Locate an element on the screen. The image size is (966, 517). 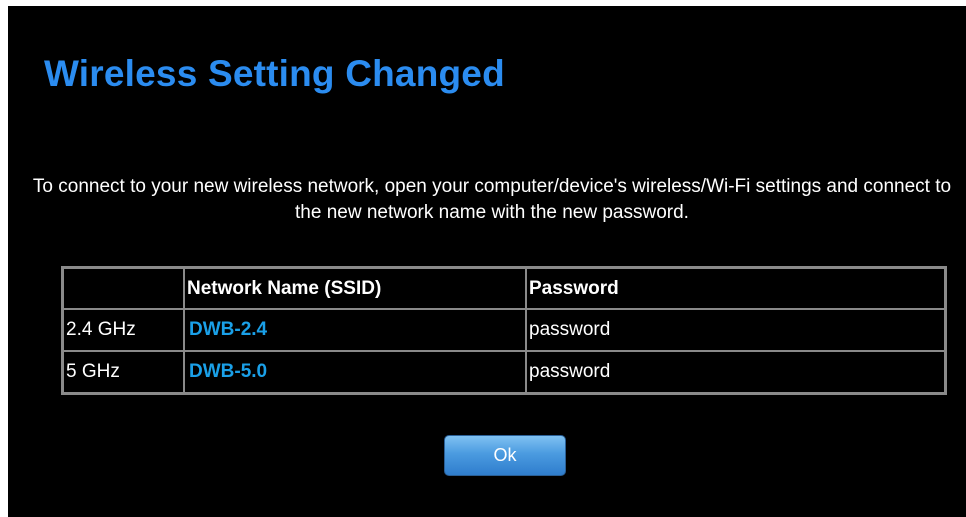
header-password: Password is located at coordinates (735, 288).